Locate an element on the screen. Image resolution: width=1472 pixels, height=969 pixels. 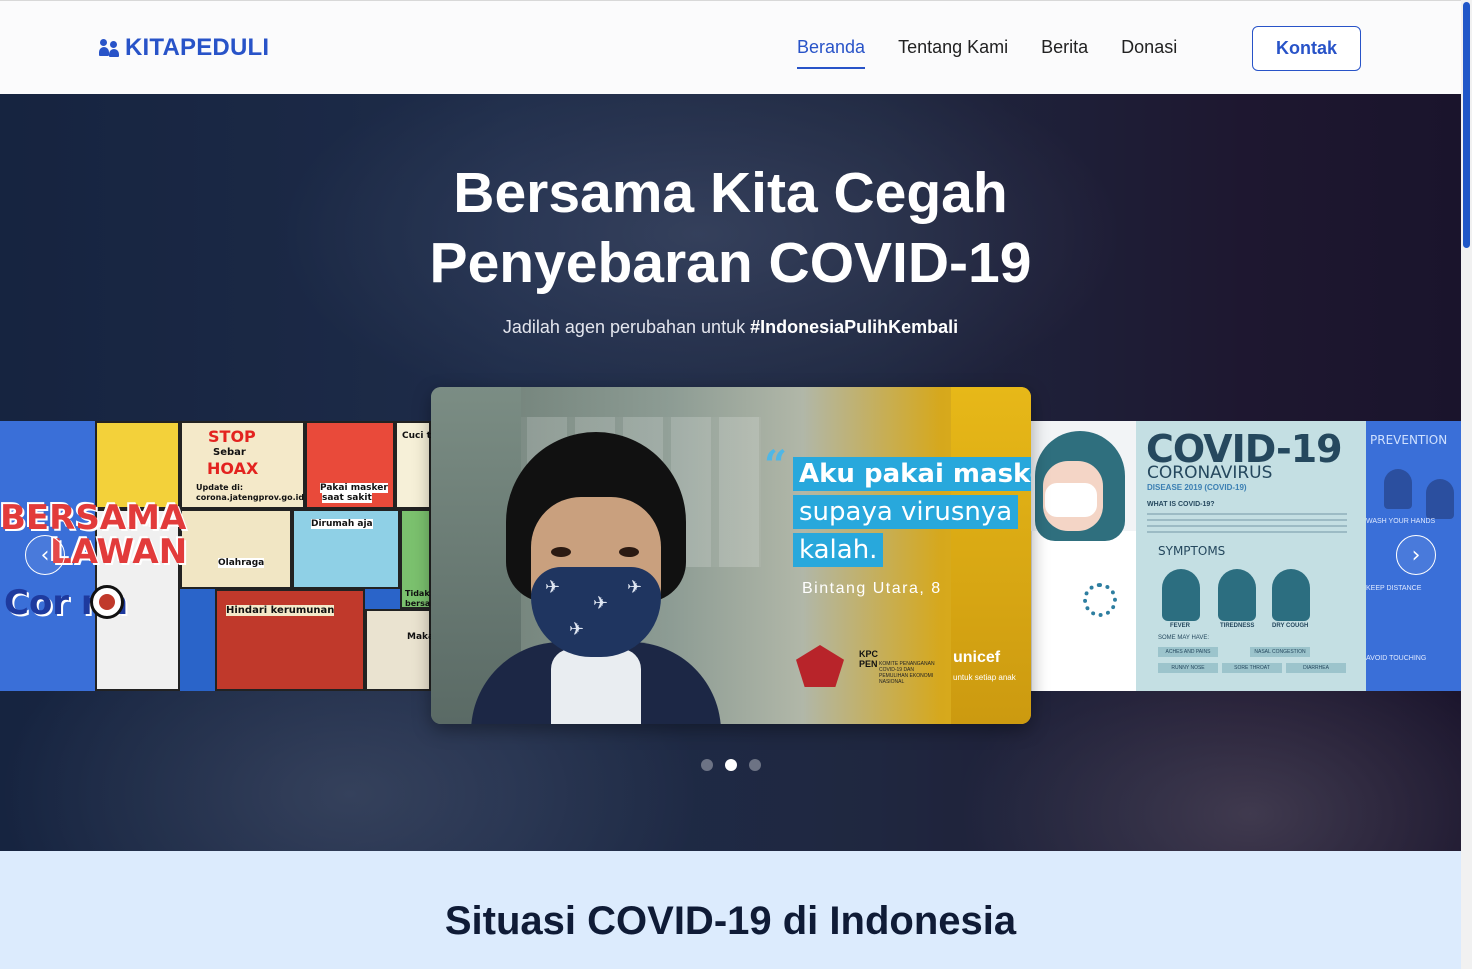
situasi-section: Situasi COVID-19 di Indonesia is located at coordinates (730, 910).